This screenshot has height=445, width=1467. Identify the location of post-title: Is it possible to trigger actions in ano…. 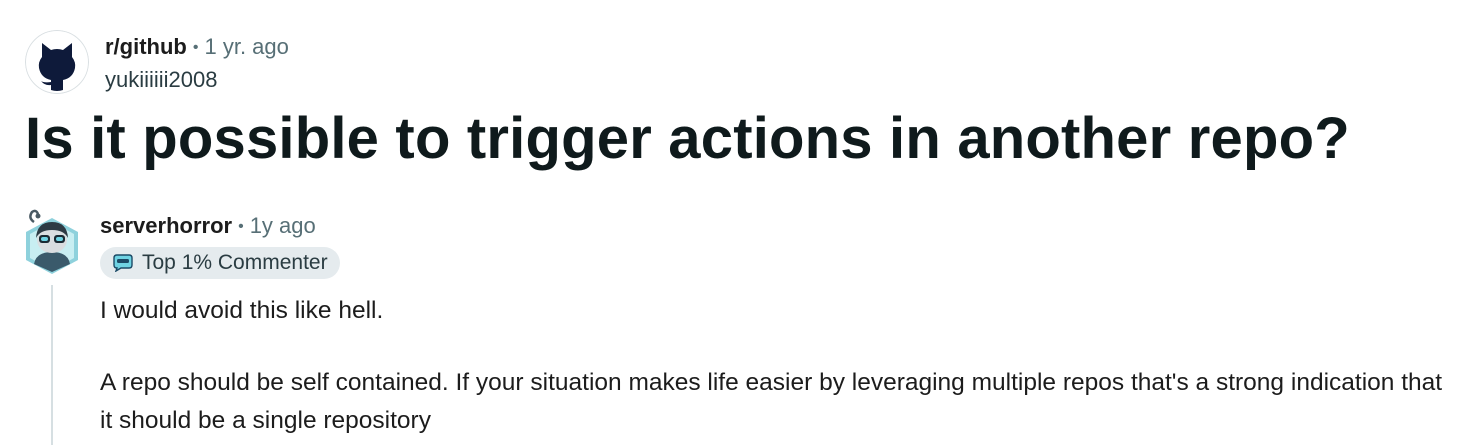
(687, 138).